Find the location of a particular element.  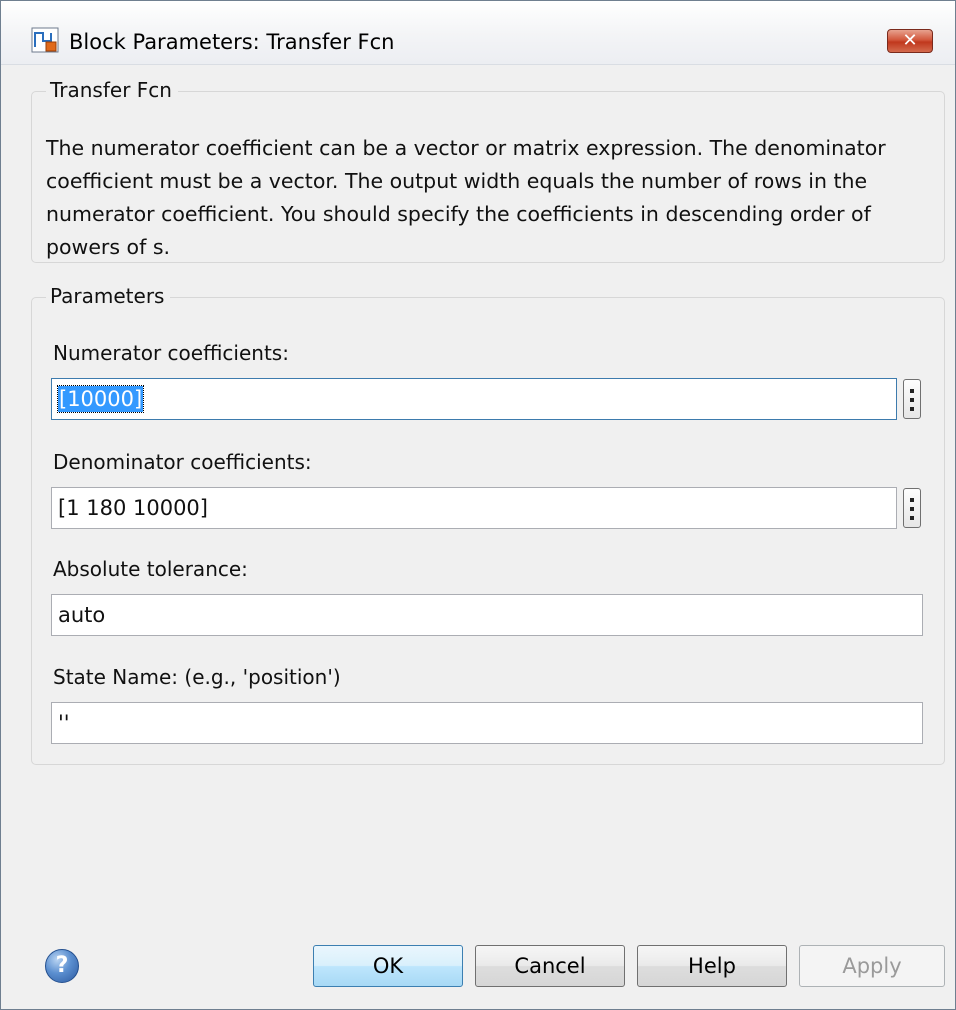

close-icon: ✕ is located at coordinates (910, 40).